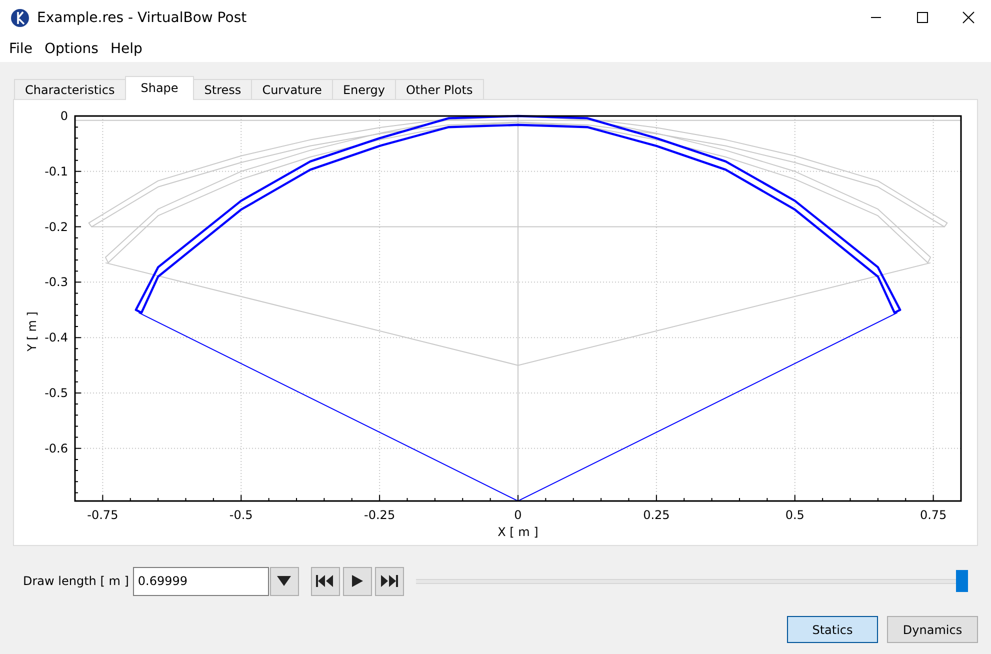 This screenshot has height=654, width=991. What do you see at coordinates (71, 48) in the screenshot?
I see `menu-item: Options` at bounding box center [71, 48].